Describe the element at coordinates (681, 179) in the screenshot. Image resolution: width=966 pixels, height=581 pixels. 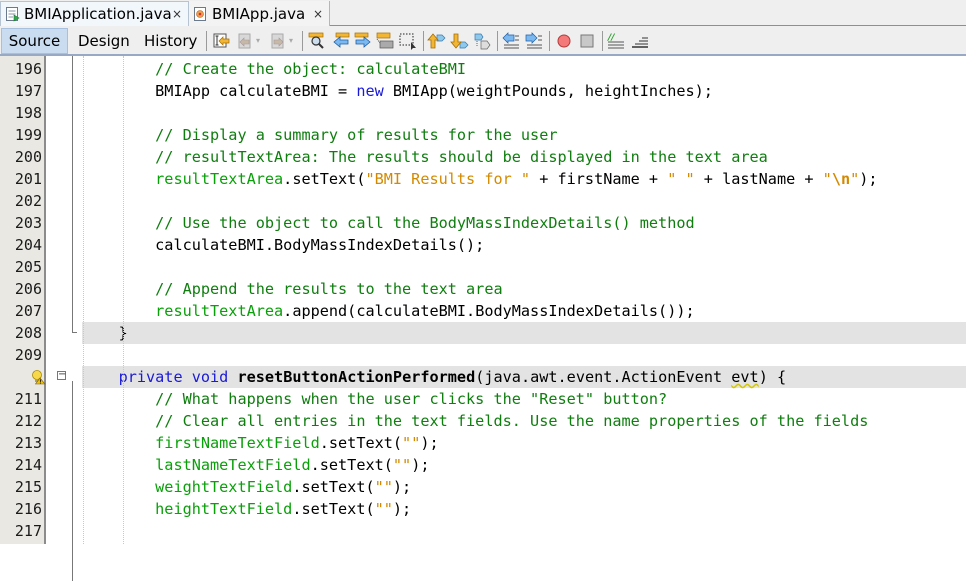
I see `code-token: " "` at that location.